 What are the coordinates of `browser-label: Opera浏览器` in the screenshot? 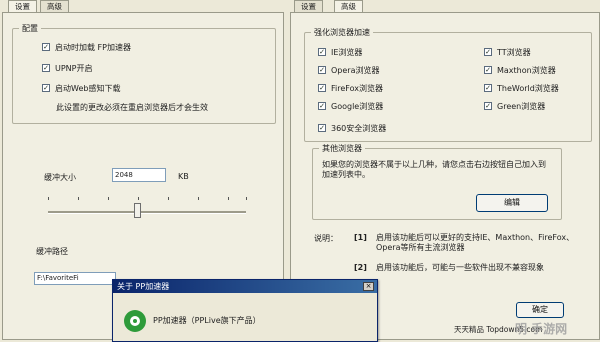 It's located at (355, 70).